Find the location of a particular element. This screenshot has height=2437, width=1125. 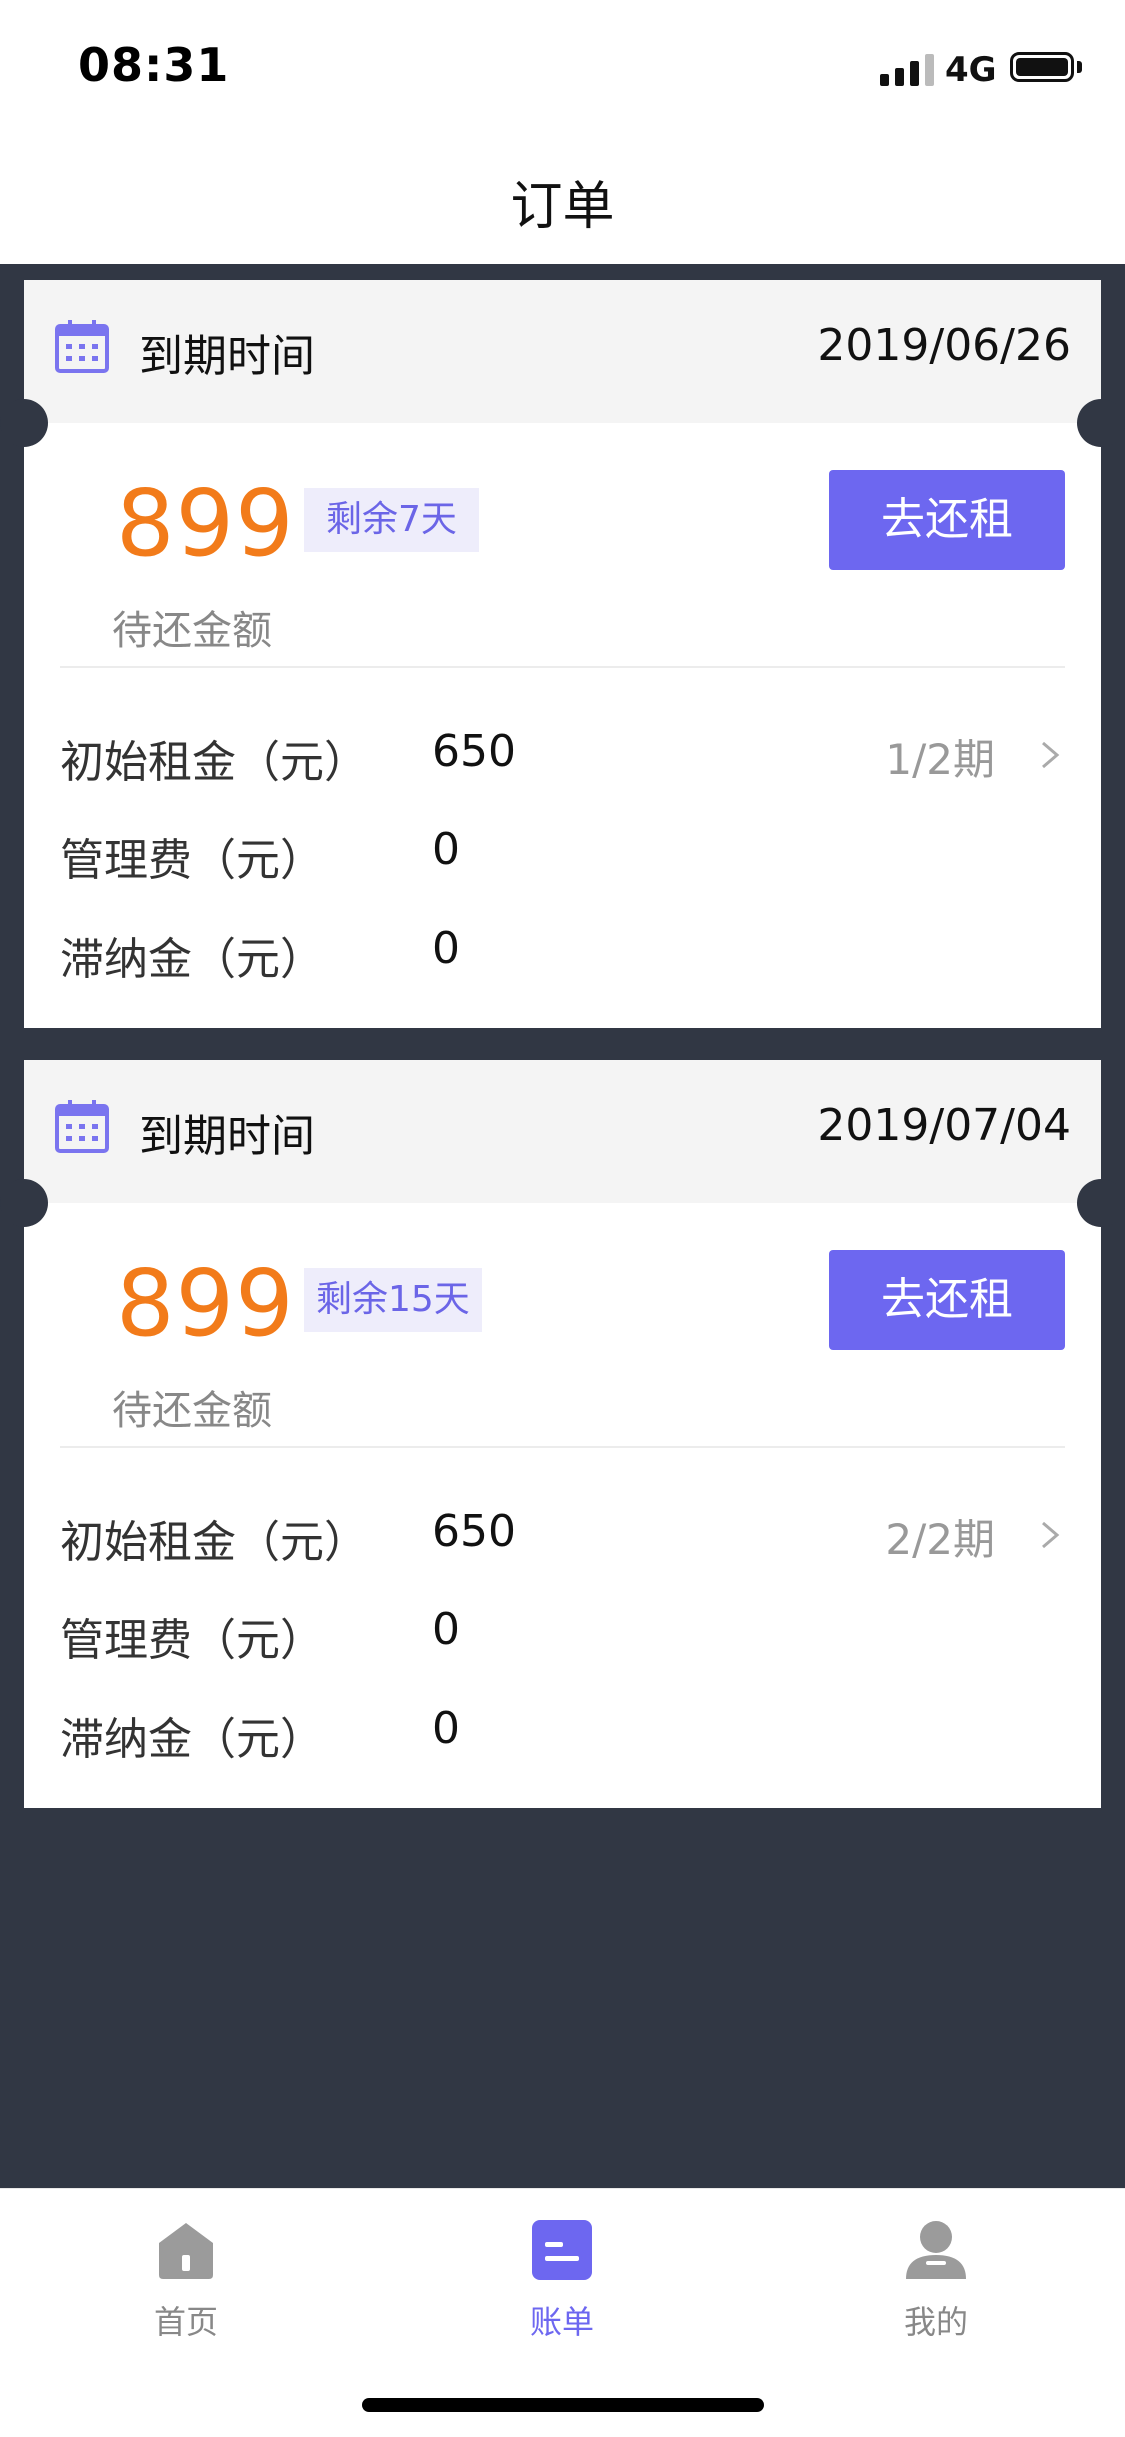

remaining-days-badge: 剩余15天 is located at coordinates (393, 1300).